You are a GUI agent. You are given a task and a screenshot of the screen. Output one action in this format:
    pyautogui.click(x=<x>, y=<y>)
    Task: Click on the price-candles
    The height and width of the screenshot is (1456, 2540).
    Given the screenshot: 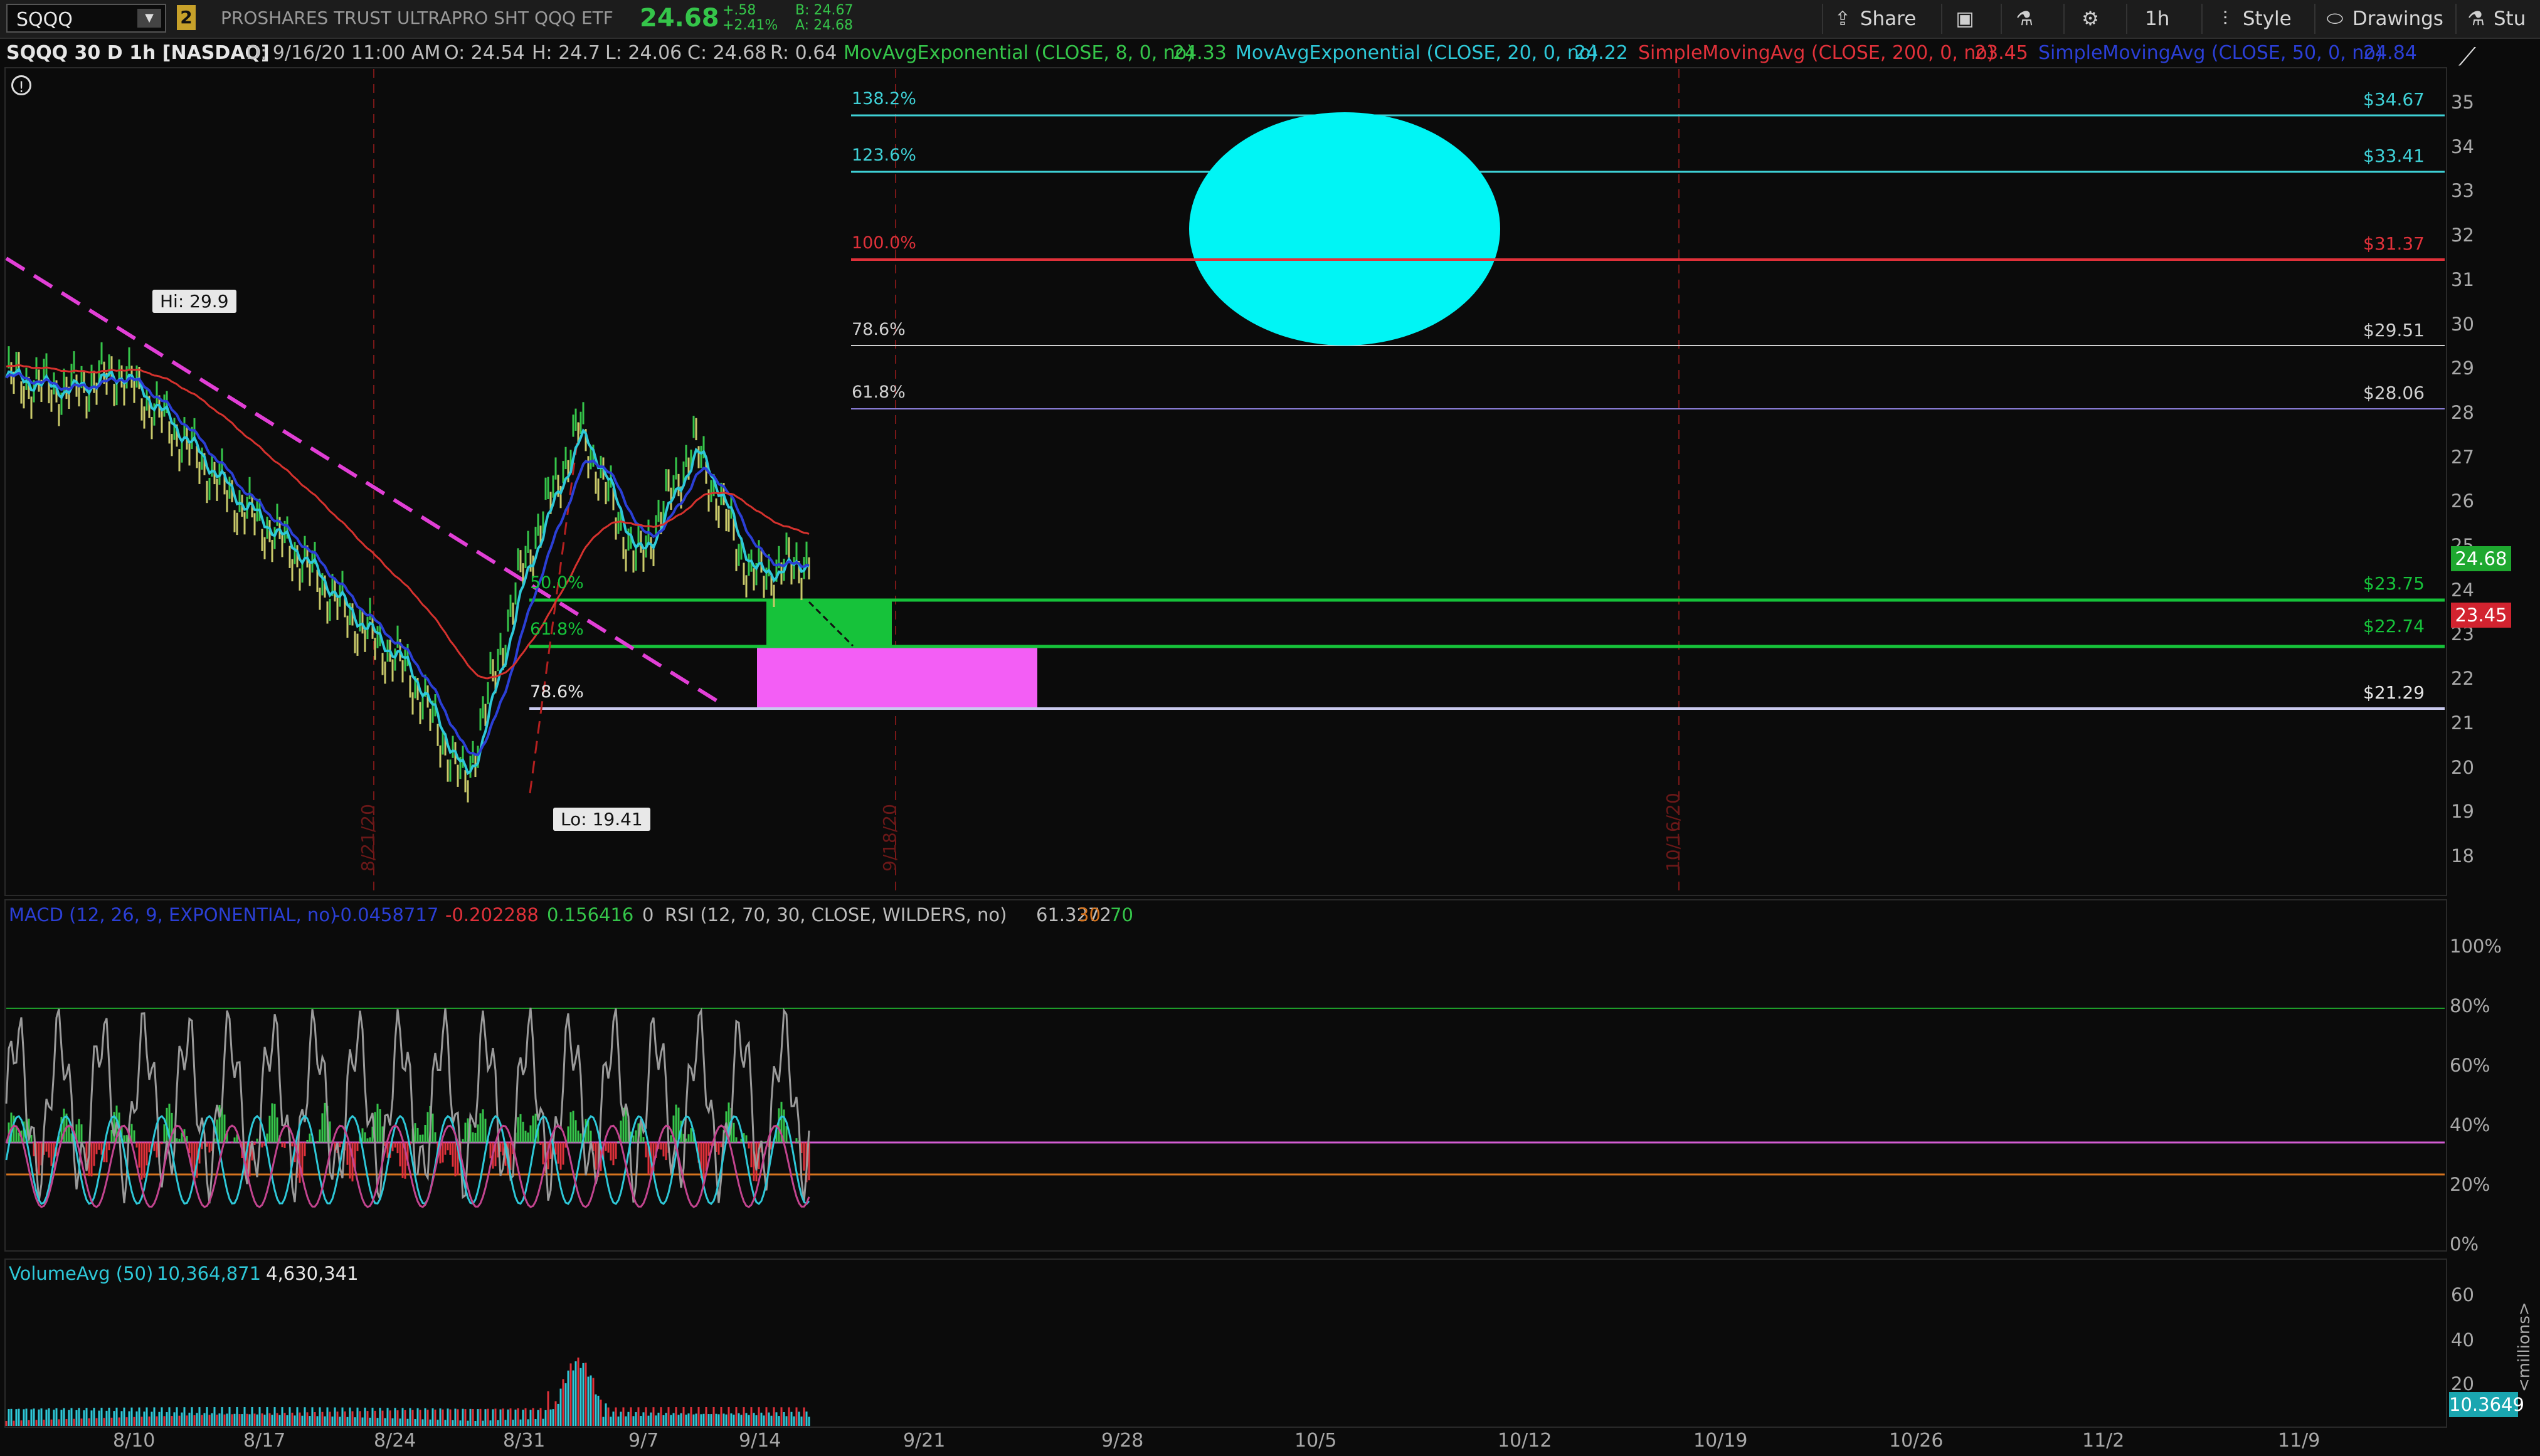 What is the action you would take?
    pyautogui.click(x=408, y=573)
    